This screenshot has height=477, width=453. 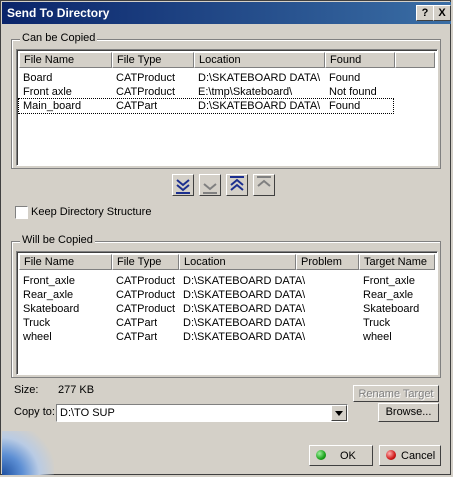 What do you see at coordinates (389, 281) in the screenshot?
I see `target-name-cell: Front_axle` at bounding box center [389, 281].